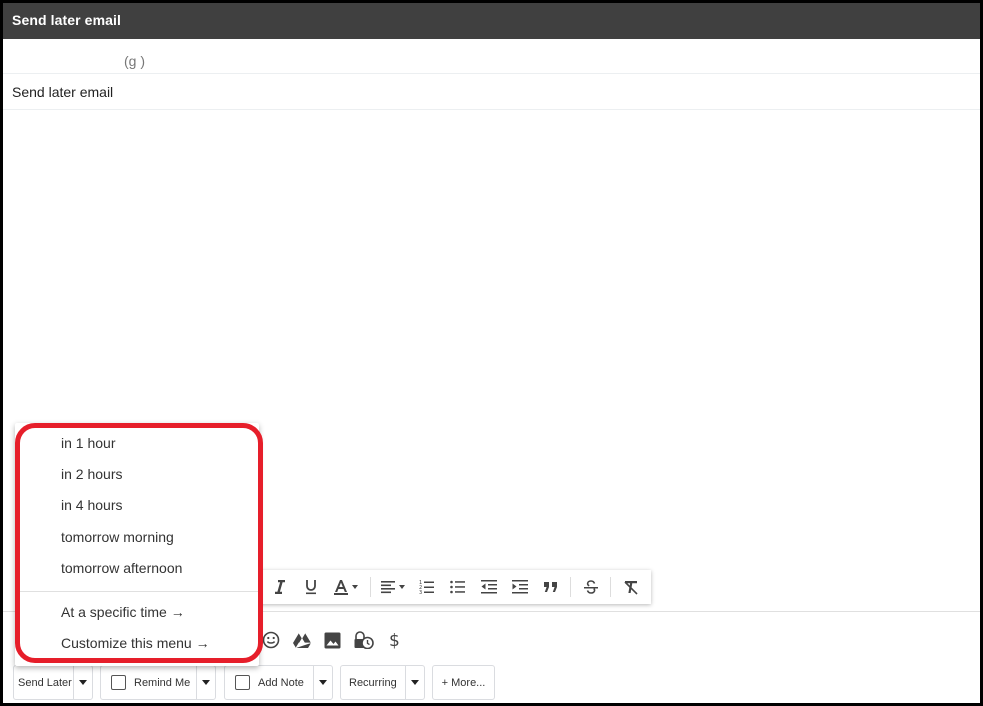 This screenshot has height=706, width=983. What do you see at coordinates (363, 640) in the screenshot?
I see `confidential-mode-icon` at bounding box center [363, 640].